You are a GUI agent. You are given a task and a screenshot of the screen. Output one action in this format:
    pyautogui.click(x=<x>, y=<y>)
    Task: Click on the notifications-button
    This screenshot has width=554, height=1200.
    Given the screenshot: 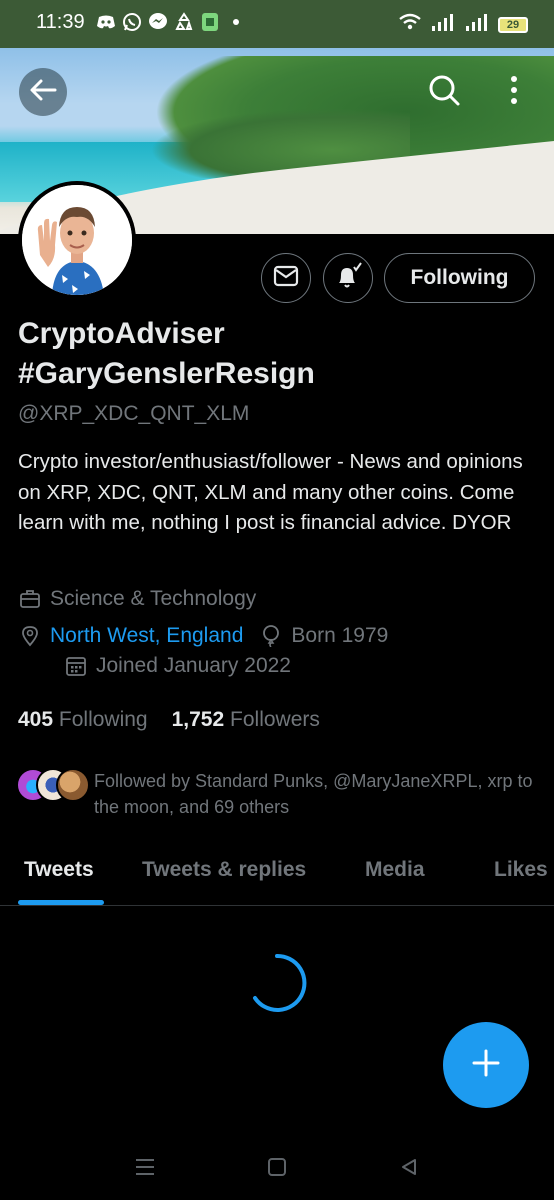 What is the action you would take?
    pyautogui.click(x=348, y=278)
    